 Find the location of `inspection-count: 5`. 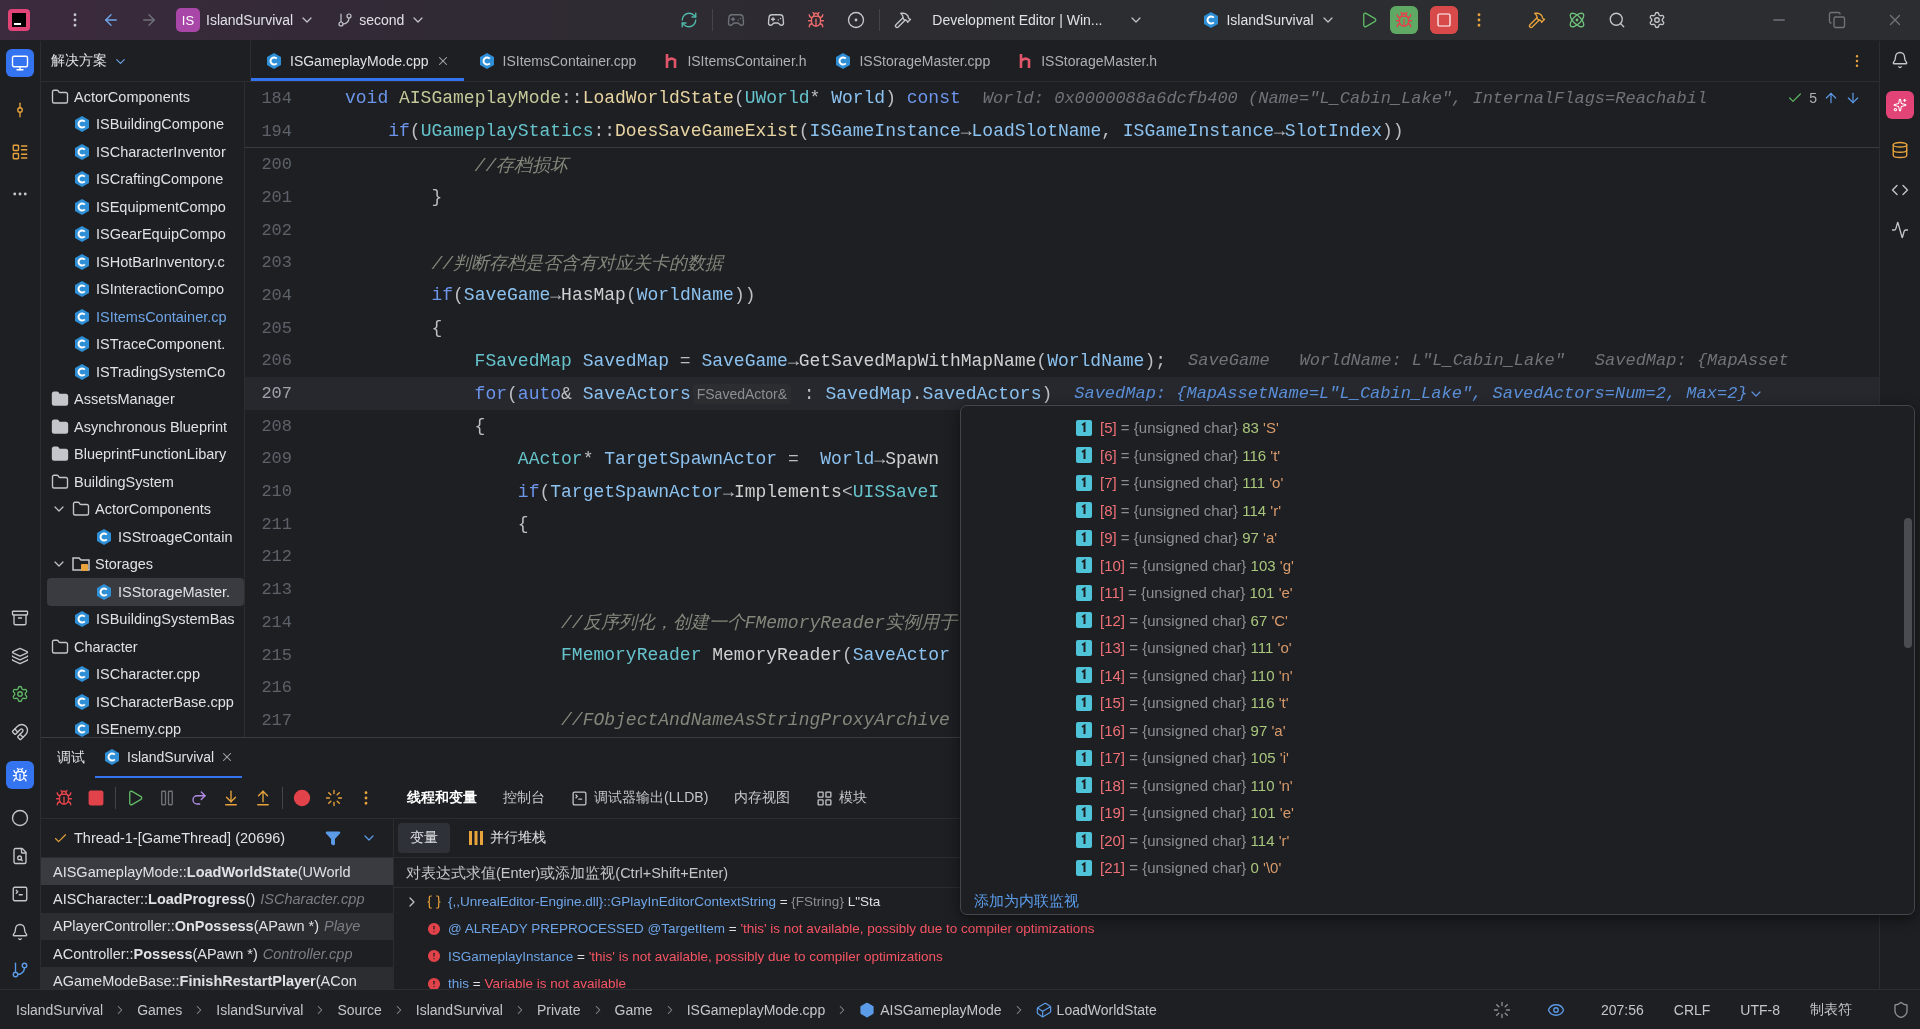

inspection-count: 5 is located at coordinates (1813, 98).